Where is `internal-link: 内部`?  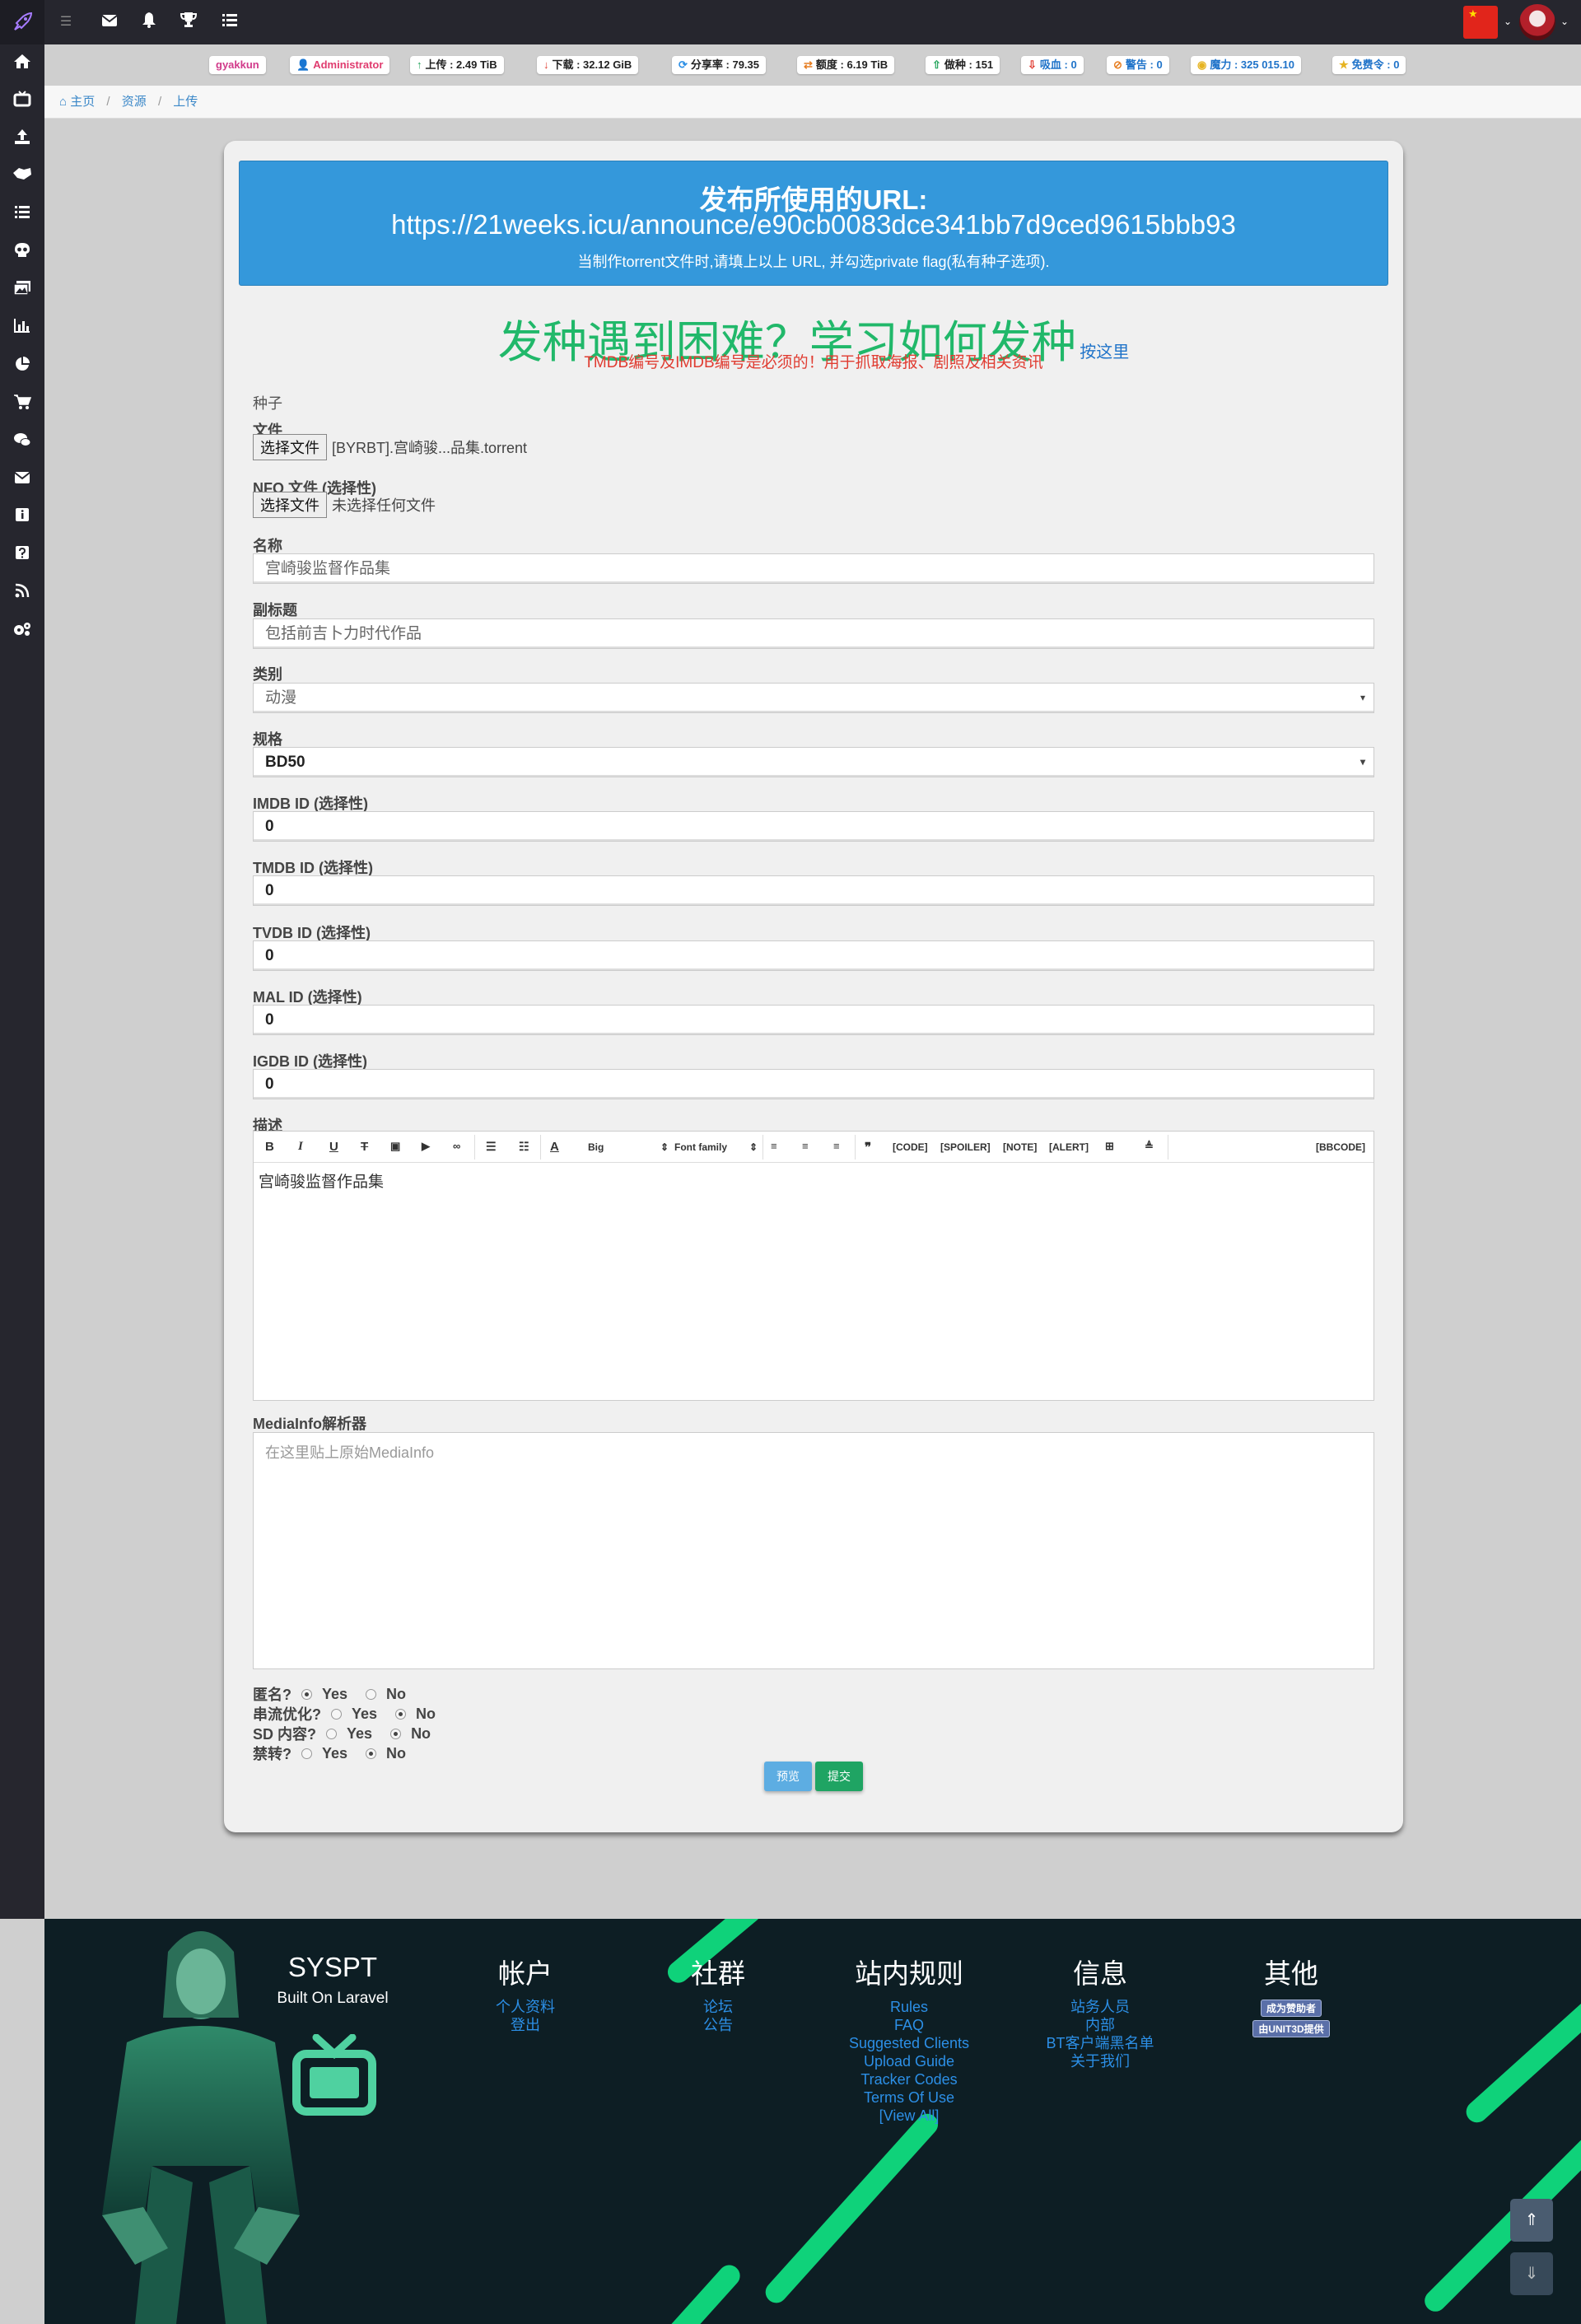 internal-link: 内部 is located at coordinates (1100, 2025).